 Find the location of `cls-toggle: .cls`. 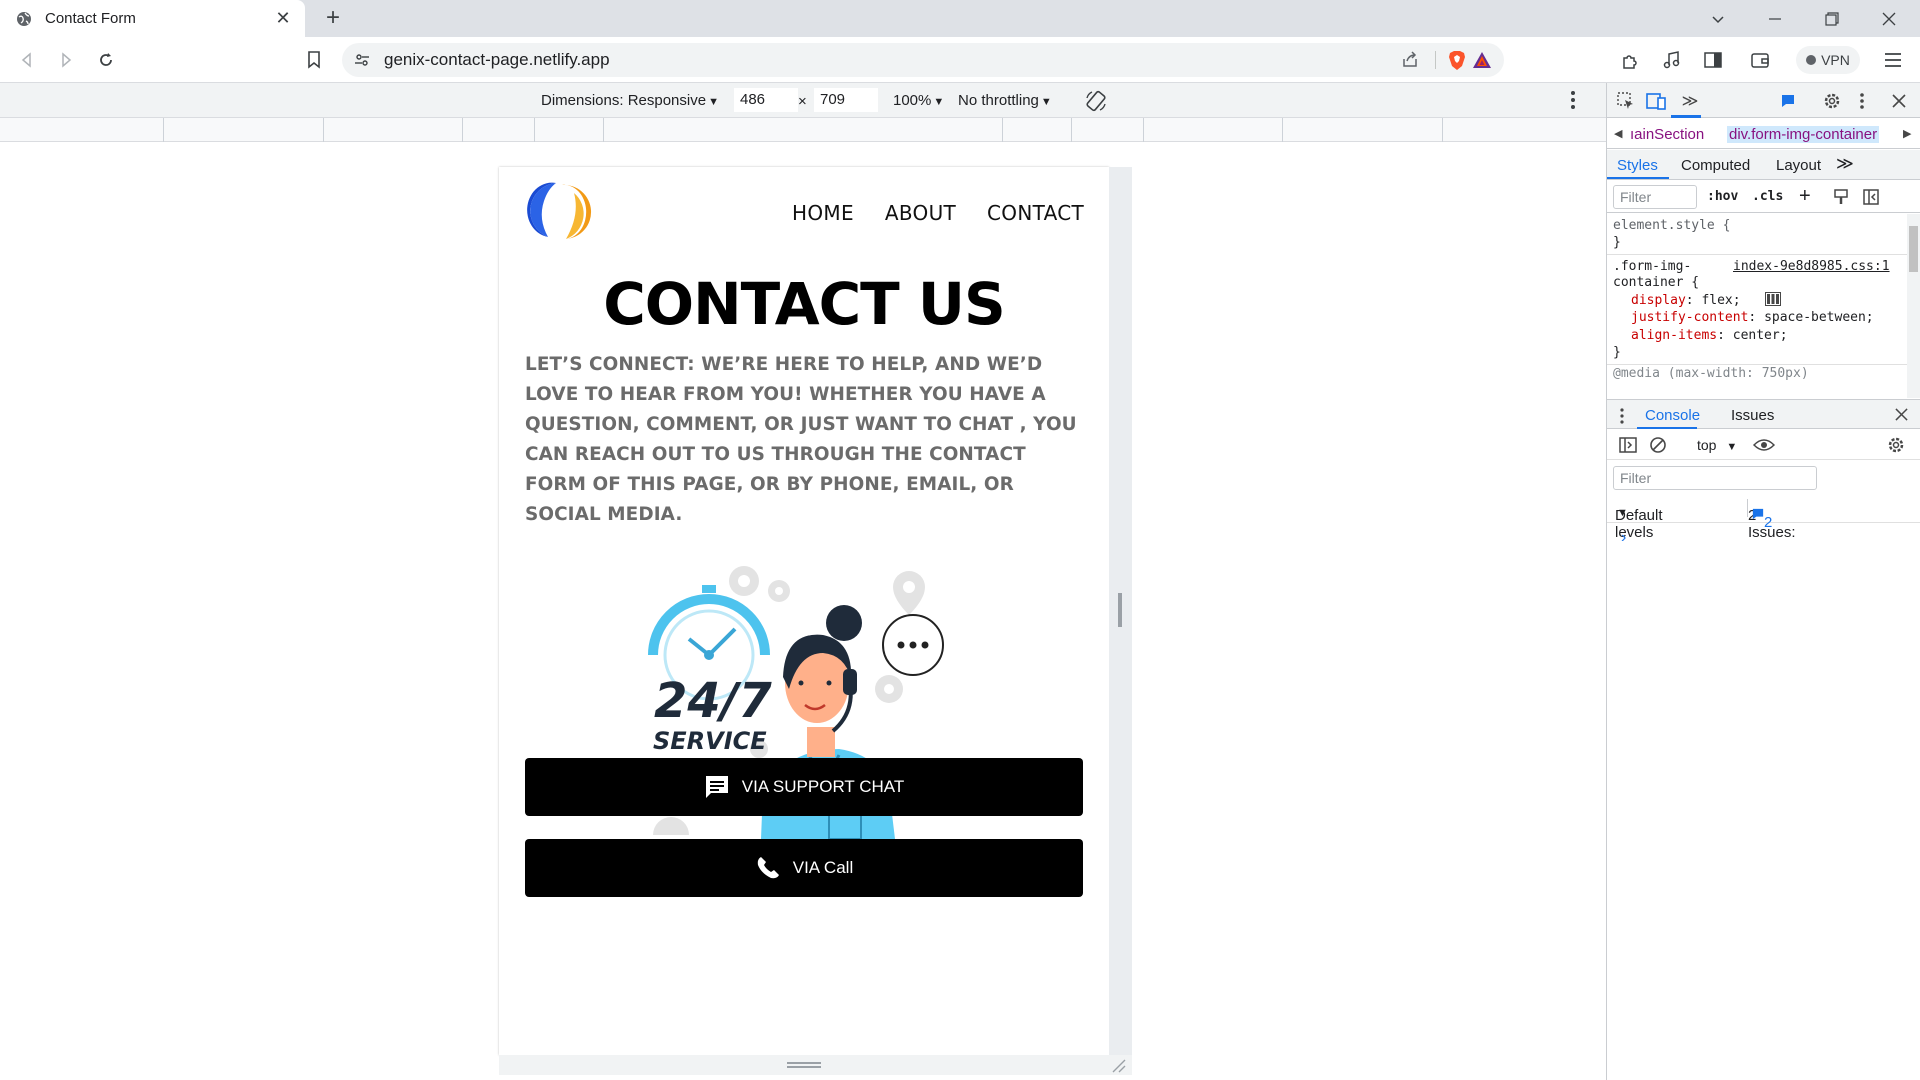

cls-toggle: .cls is located at coordinates (1767, 196).